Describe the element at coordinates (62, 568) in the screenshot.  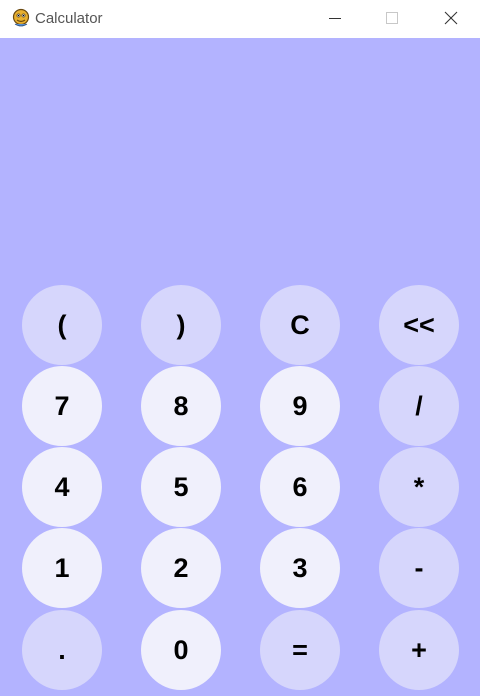
I see `digit-1-button: 1` at that location.